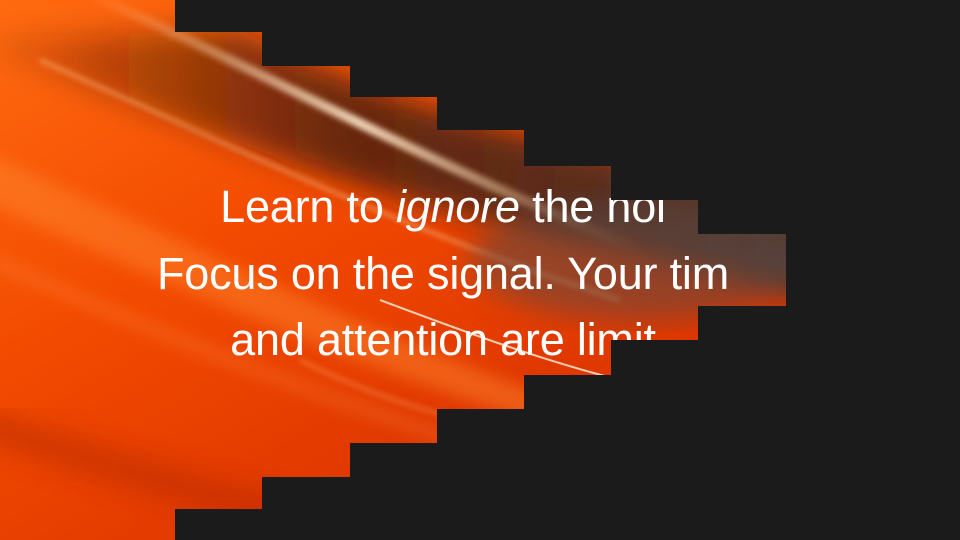 The width and height of the screenshot is (960, 540). What do you see at coordinates (308, 206) in the screenshot?
I see `headline-line-1-before: Learn to` at bounding box center [308, 206].